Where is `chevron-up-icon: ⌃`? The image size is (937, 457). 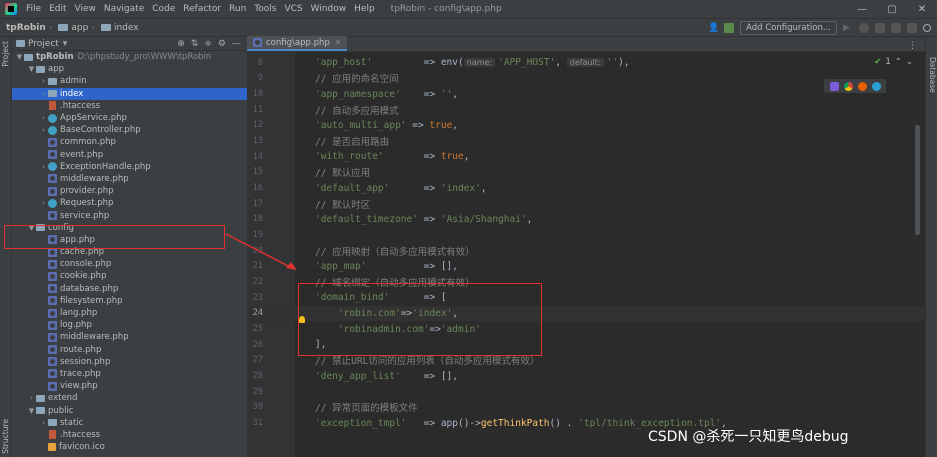
chevron-up-icon: ⌃ is located at coordinates (898, 62).